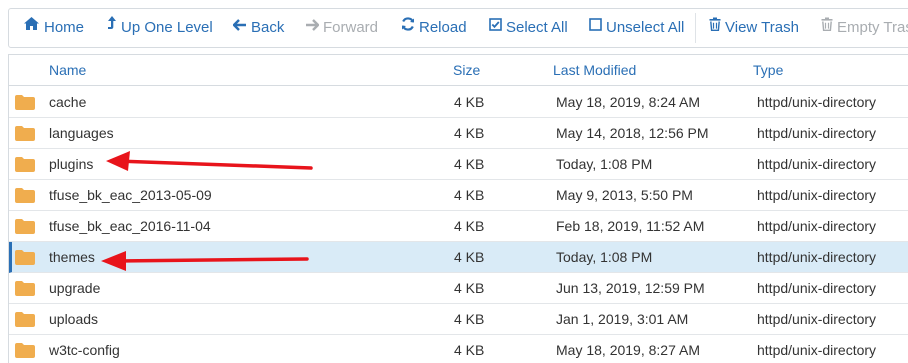  Describe the element at coordinates (630, 226) in the screenshot. I see `file-last-modified: Feb 18, 2019, 11:52 AM` at that location.